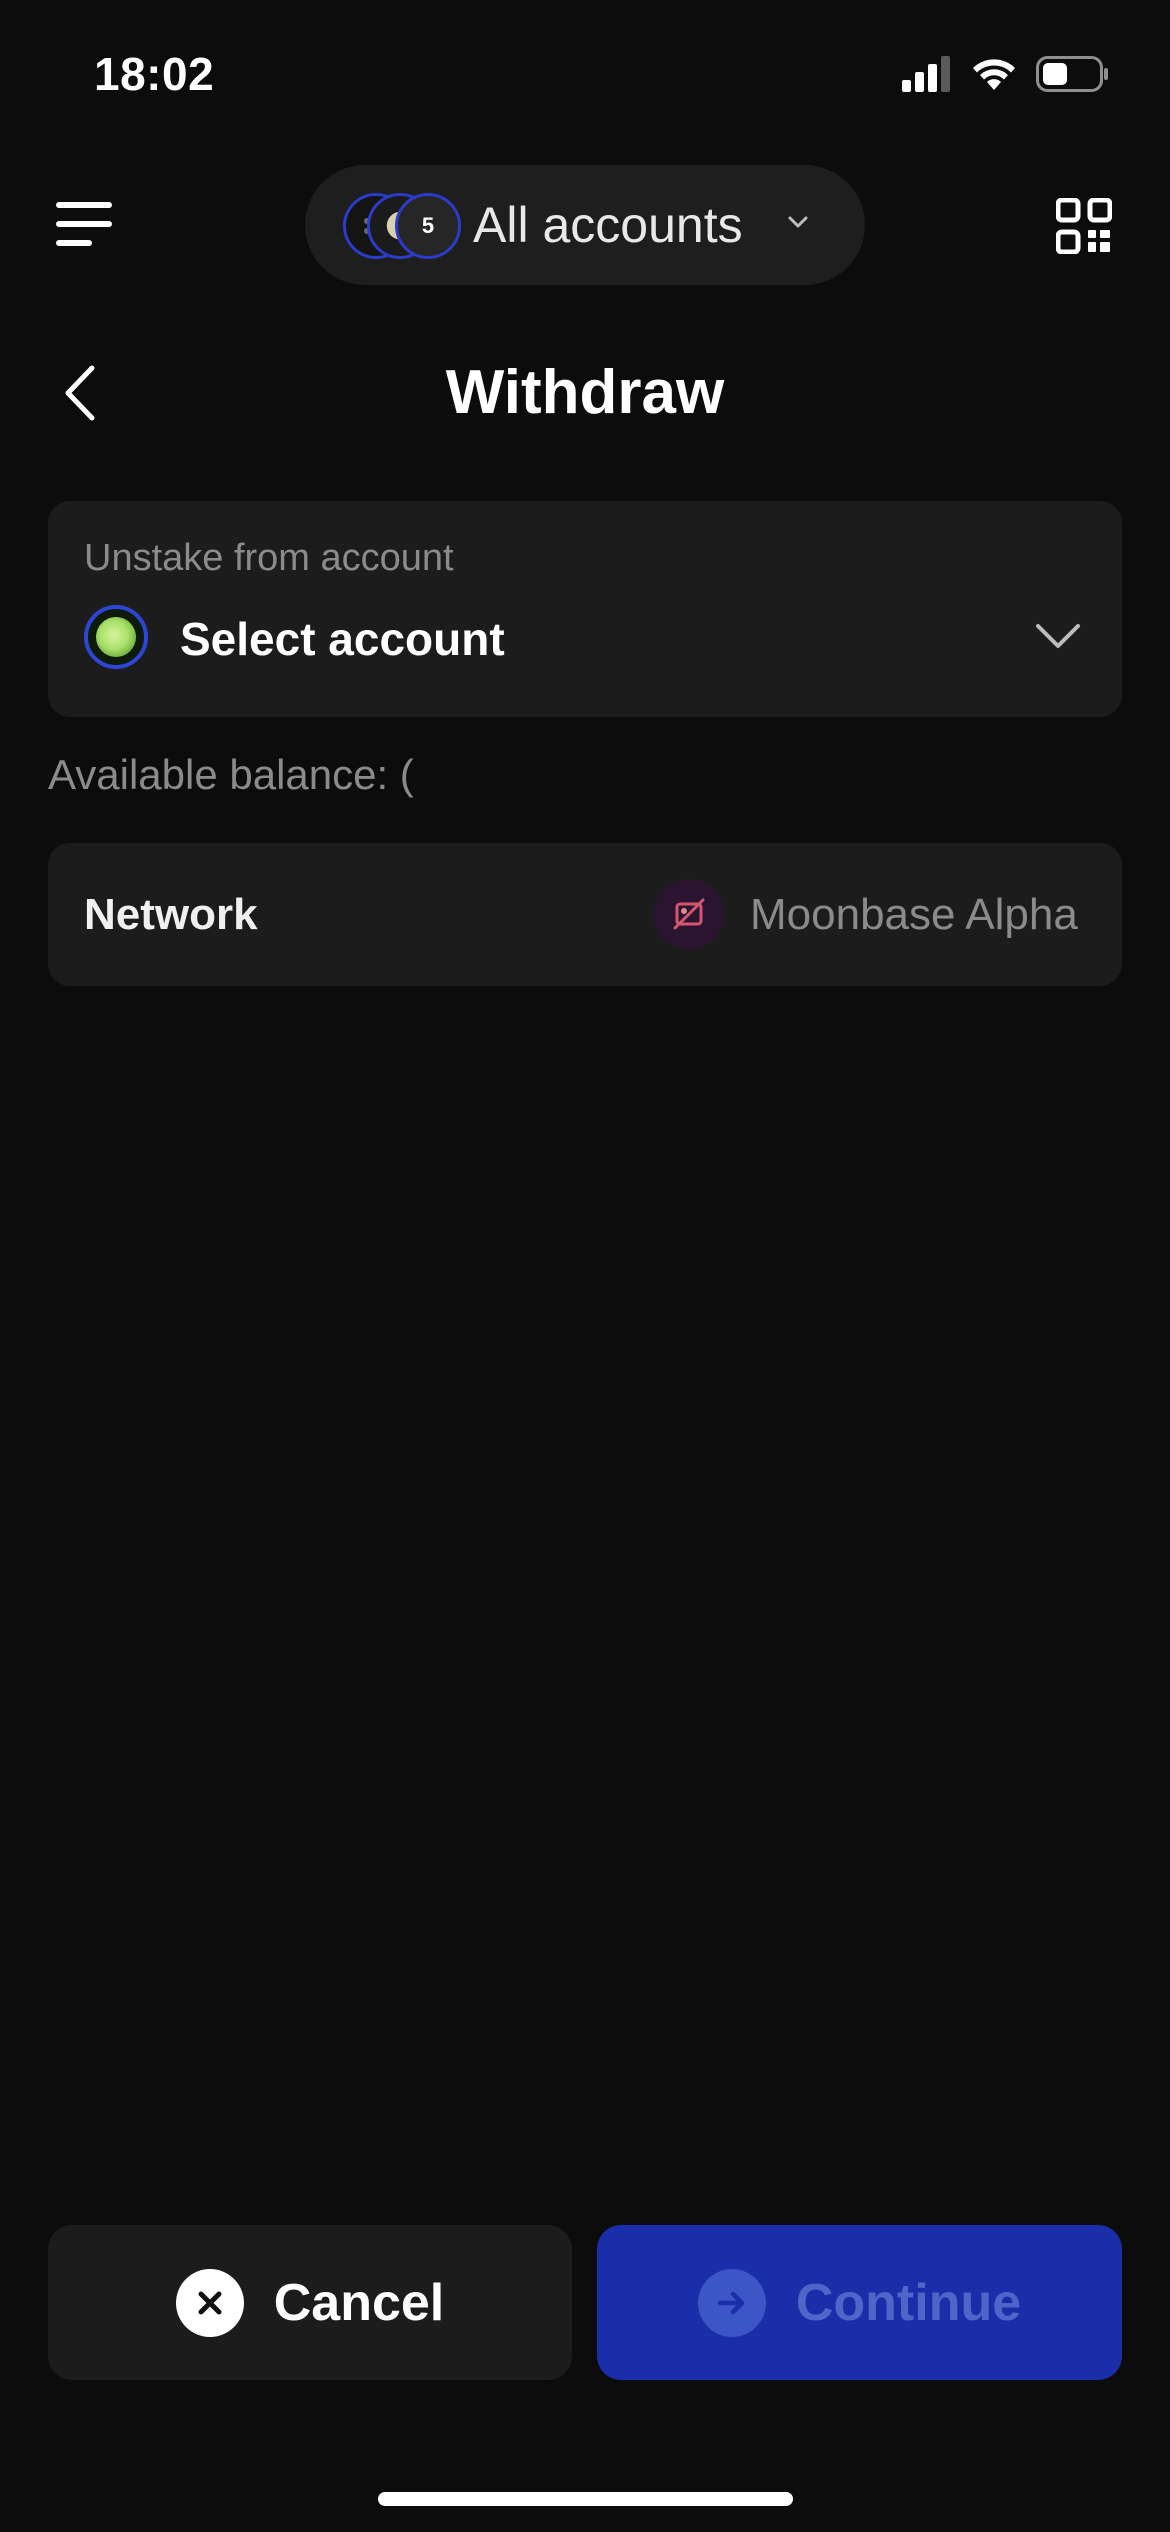 This screenshot has height=2532, width=1170. Describe the element at coordinates (994, 74) in the screenshot. I see `wifi-icon` at that location.